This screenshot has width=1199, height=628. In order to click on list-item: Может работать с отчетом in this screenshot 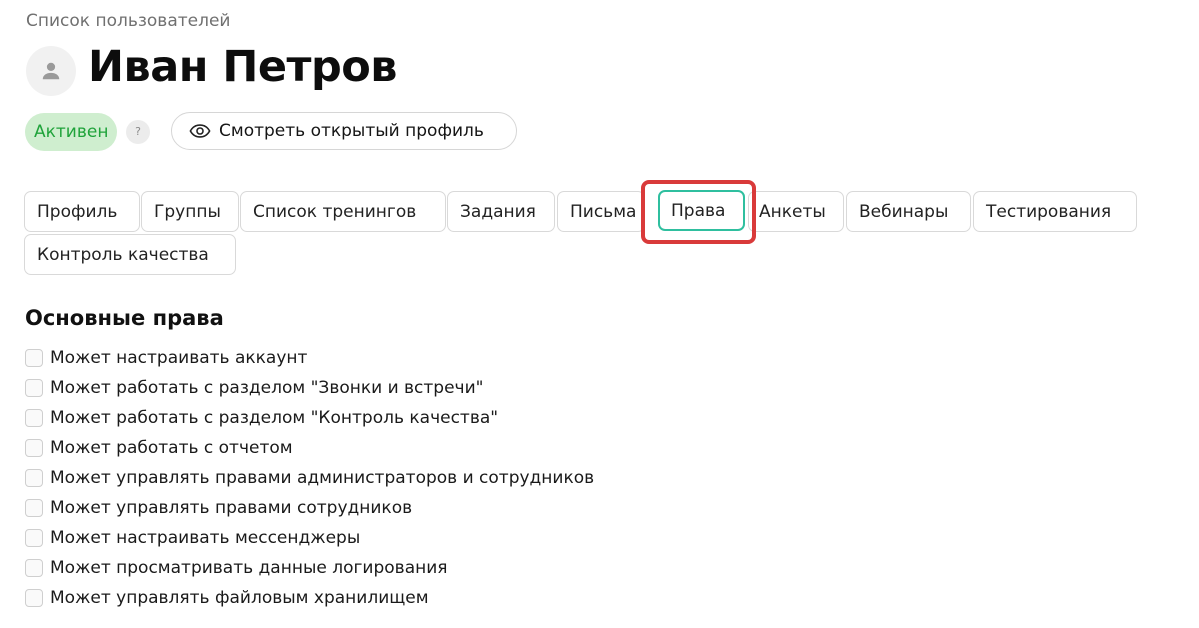, I will do `click(309, 448)`.